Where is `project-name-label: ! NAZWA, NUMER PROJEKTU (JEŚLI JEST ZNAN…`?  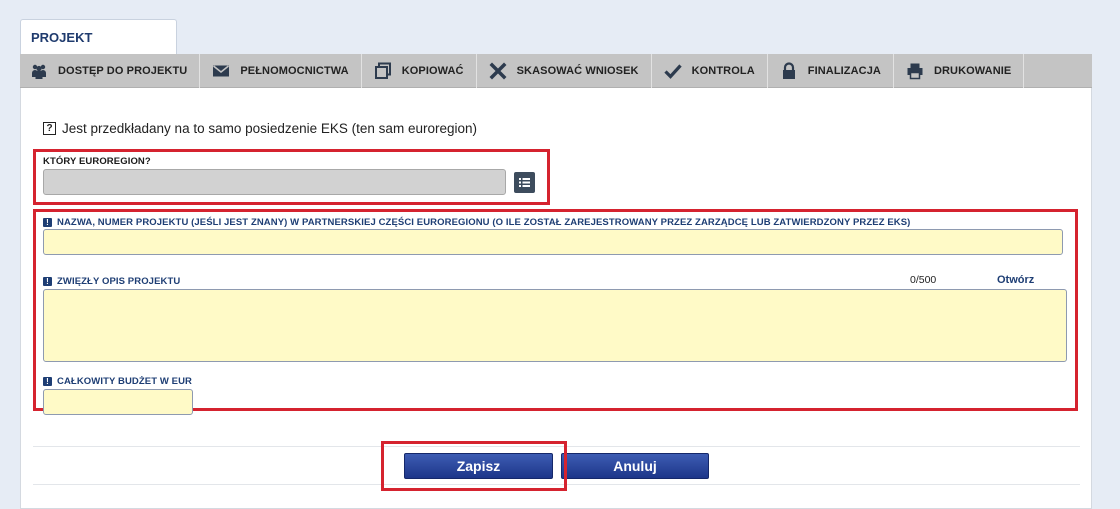 project-name-label: ! NAZWA, NUMER PROJEKTU (JEŚLI JEST ZNAN… is located at coordinates (476, 222).